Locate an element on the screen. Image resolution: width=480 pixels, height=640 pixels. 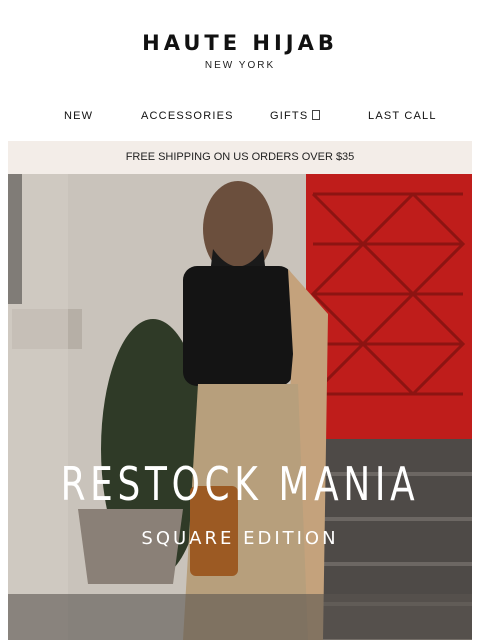
brand-logo: HAUTE HIJAB NEW YORK is located at coordinates (240, 50).